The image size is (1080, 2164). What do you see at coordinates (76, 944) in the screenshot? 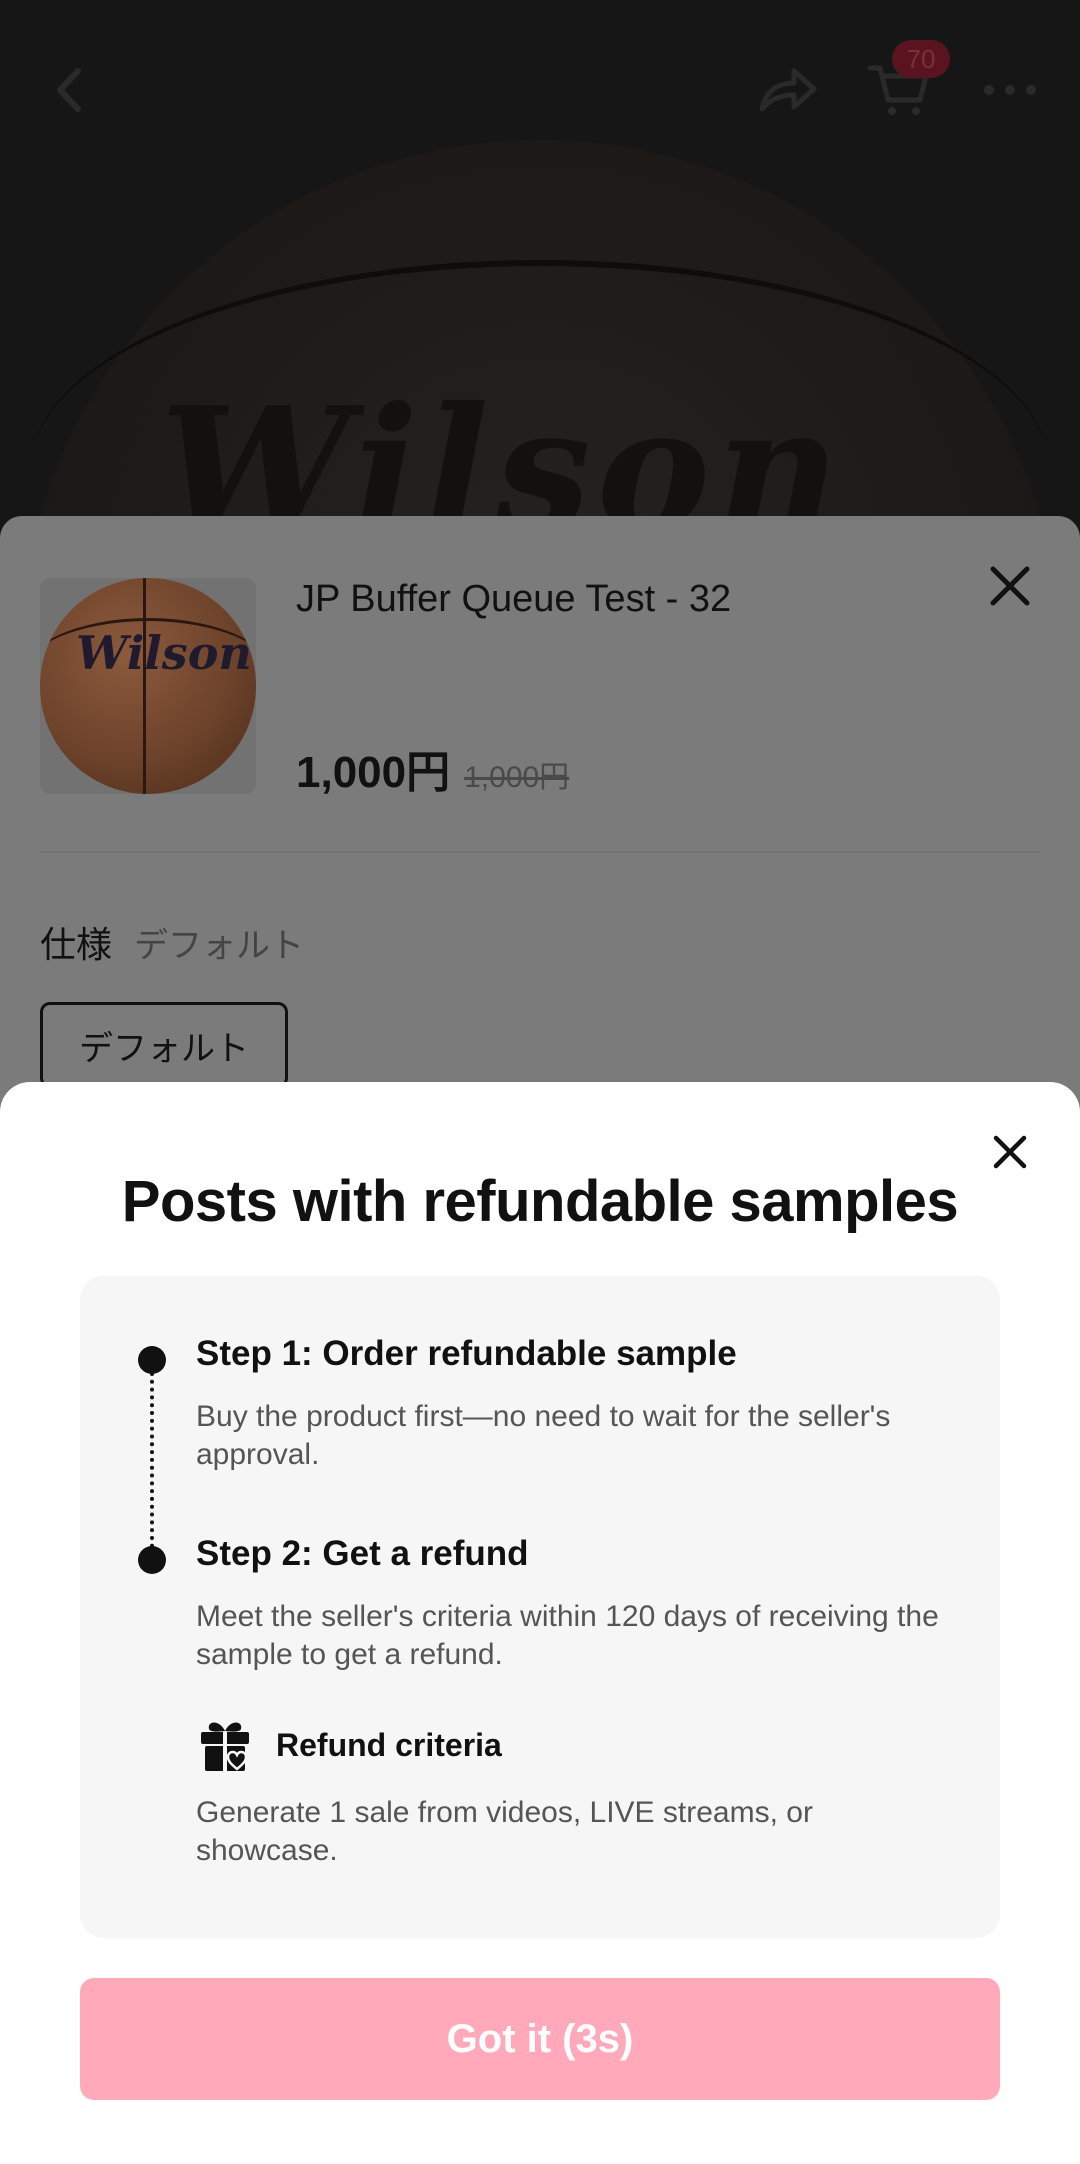
I see `spec-label: 仕様` at bounding box center [76, 944].